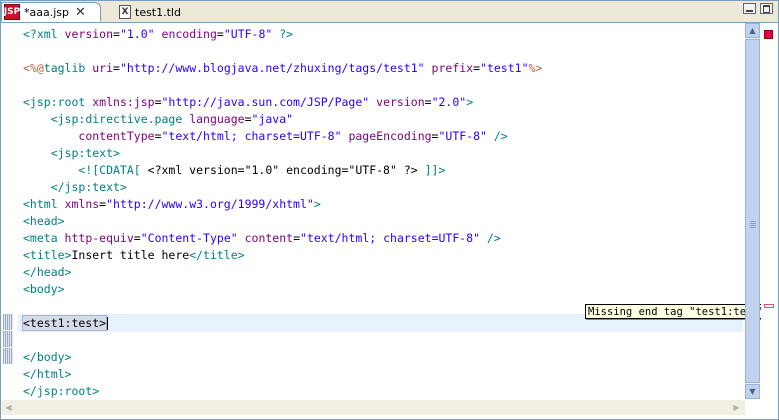  Describe the element at coordinates (44, 221) in the screenshot. I see `tag-token: <head>` at that location.